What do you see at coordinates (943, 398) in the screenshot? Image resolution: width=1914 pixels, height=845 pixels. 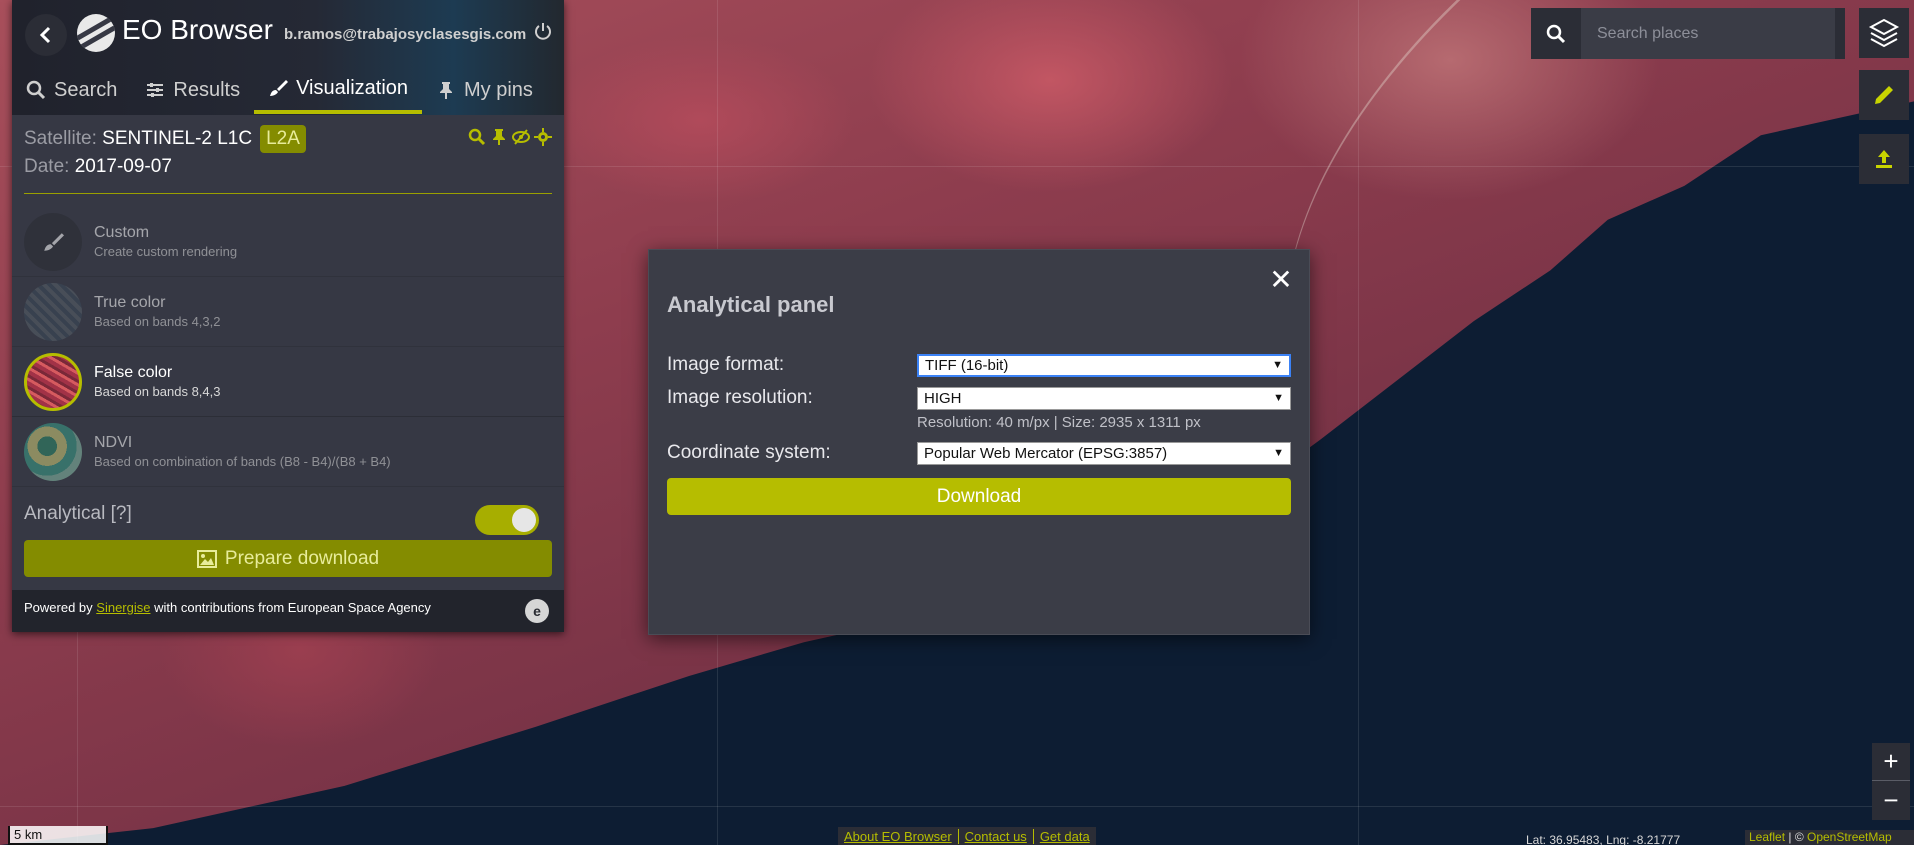 I see `image-resolution-value: HIGH` at bounding box center [943, 398].